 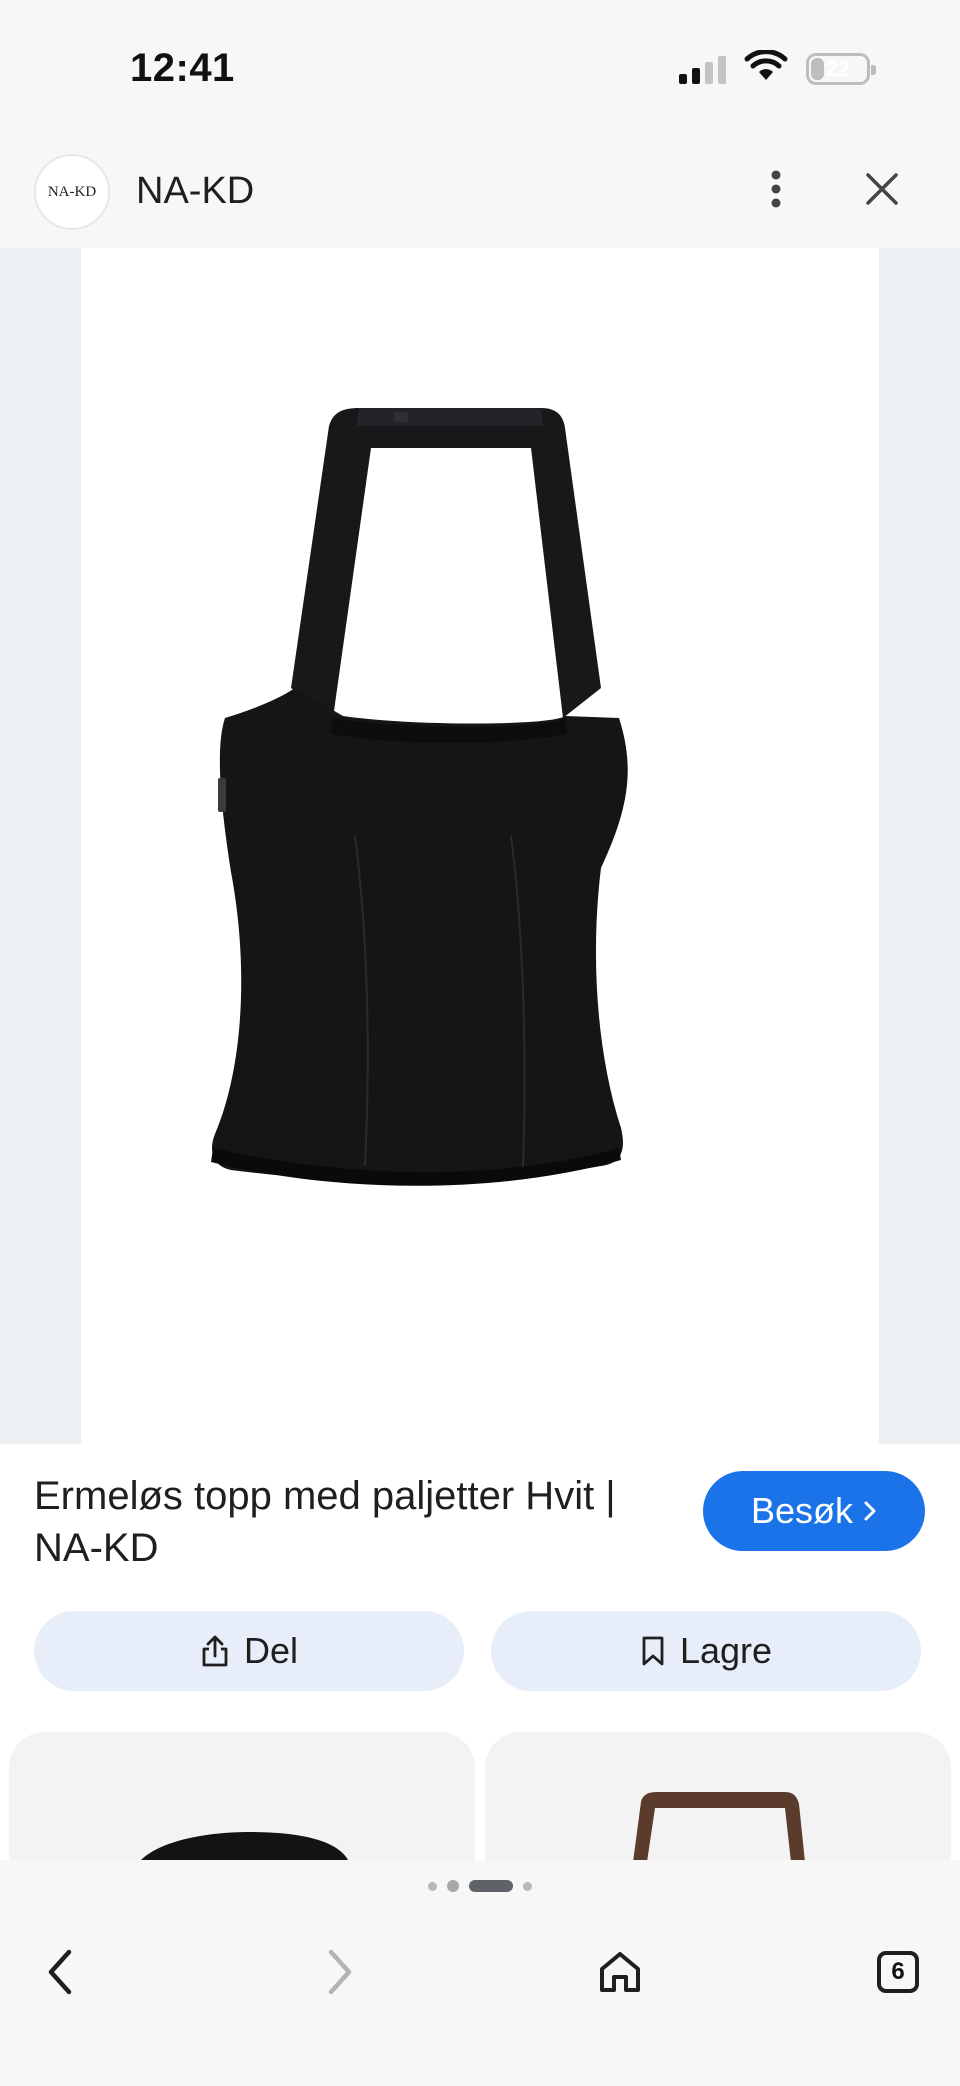 What do you see at coordinates (480, 194) in the screenshot?
I see `source-header: NA-KD NA-KD` at bounding box center [480, 194].